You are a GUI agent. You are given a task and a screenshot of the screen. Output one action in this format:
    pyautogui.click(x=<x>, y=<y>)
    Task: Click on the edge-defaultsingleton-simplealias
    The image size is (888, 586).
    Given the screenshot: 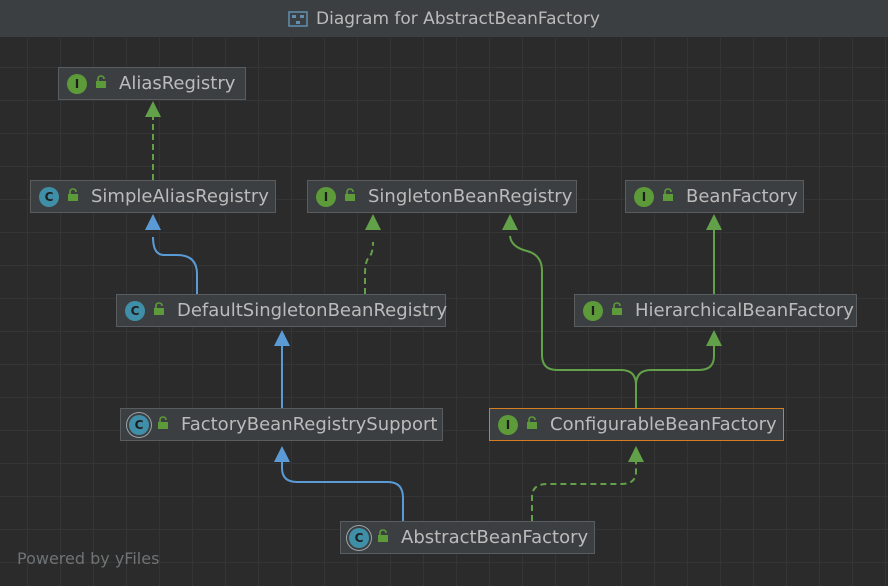 What is the action you would take?
    pyautogui.click(x=175, y=265)
    